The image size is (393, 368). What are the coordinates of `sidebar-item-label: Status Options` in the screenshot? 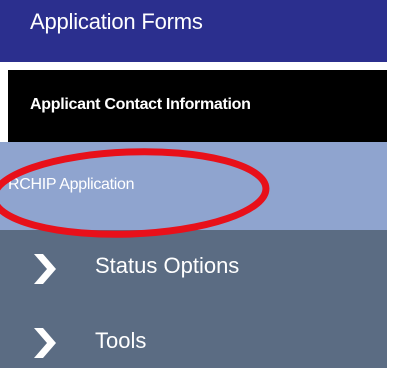 It's located at (167, 265).